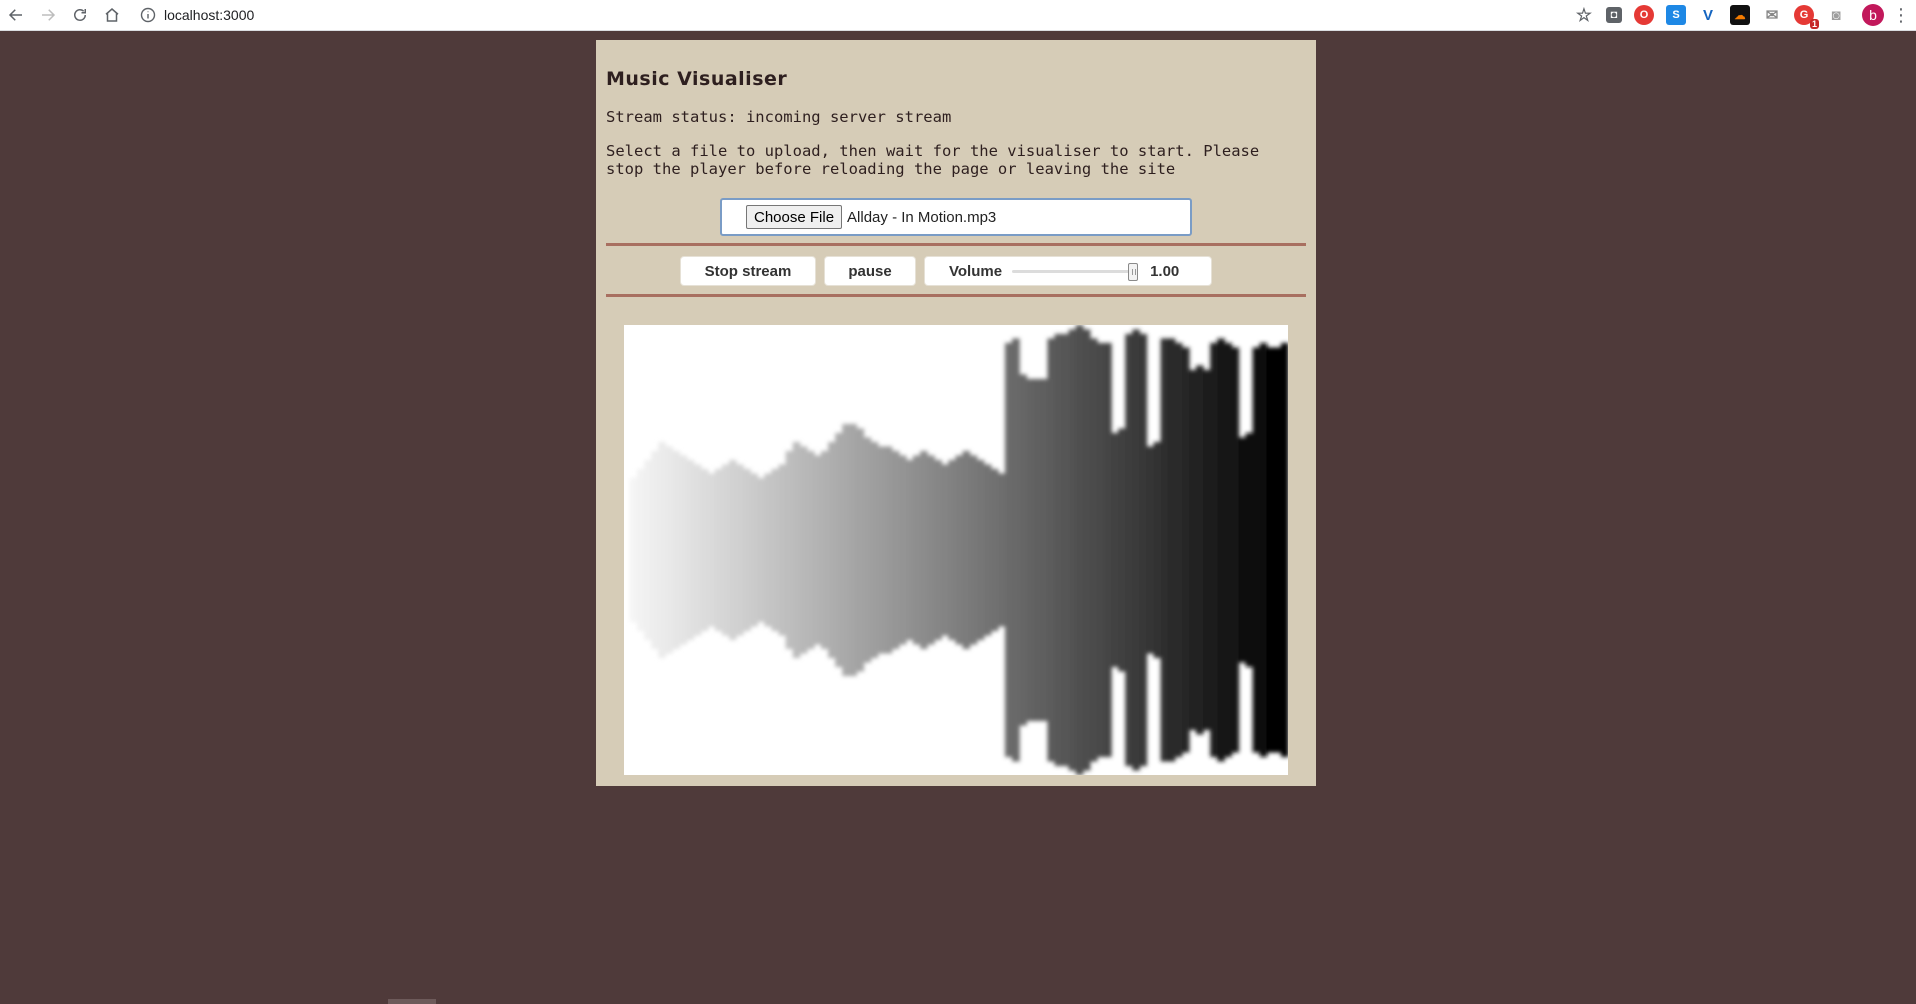 This screenshot has height=1004, width=1916. Describe the element at coordinates (112, 15) in the screenshot. I see `home-button` at that location.